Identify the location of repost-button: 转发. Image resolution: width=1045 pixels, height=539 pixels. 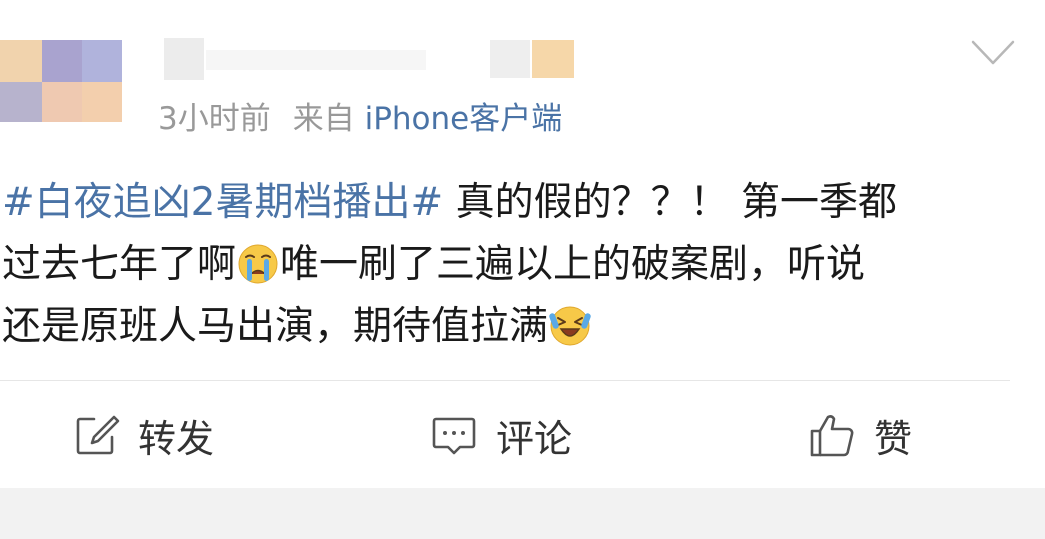
(143, 435).